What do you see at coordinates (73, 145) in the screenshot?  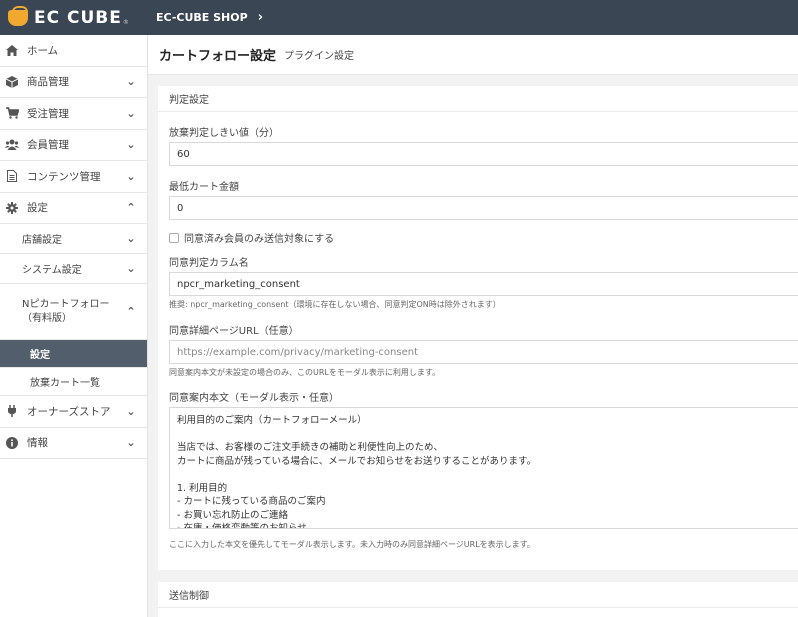 I see `sidebar-item-customers: 会員管理 ⌄` at bounding box center [73, 145].